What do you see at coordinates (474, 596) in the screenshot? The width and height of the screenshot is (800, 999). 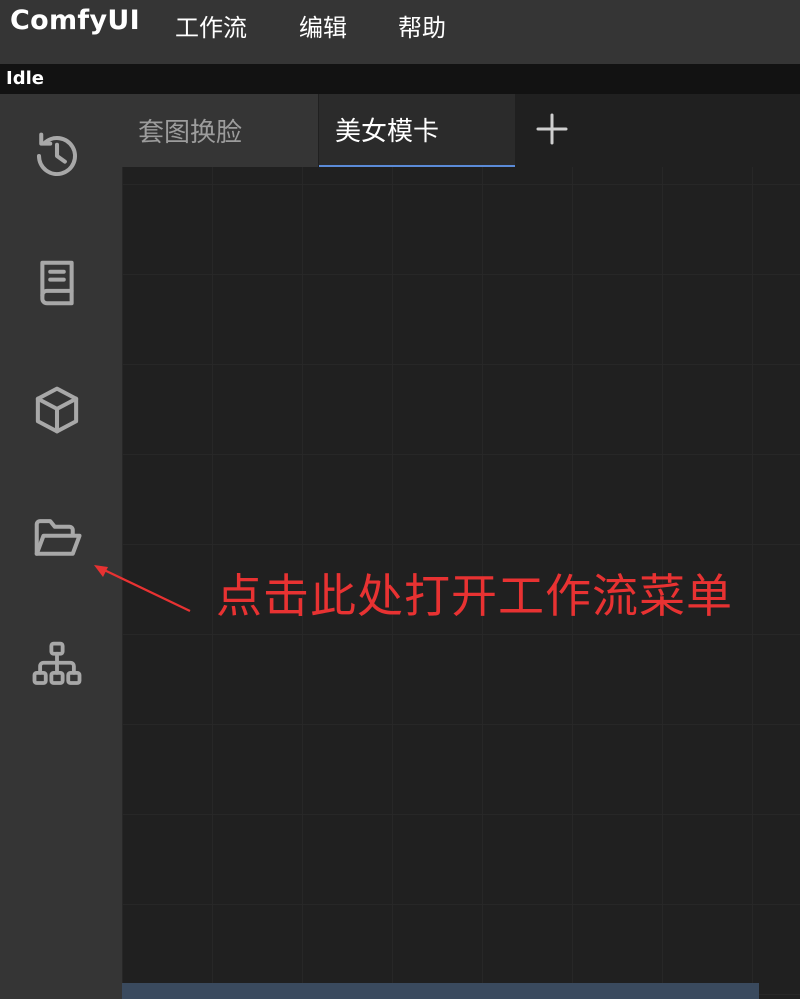 I see `annotation-text: 点击此处打开工作流菜单` at bounding box center [474, 596].